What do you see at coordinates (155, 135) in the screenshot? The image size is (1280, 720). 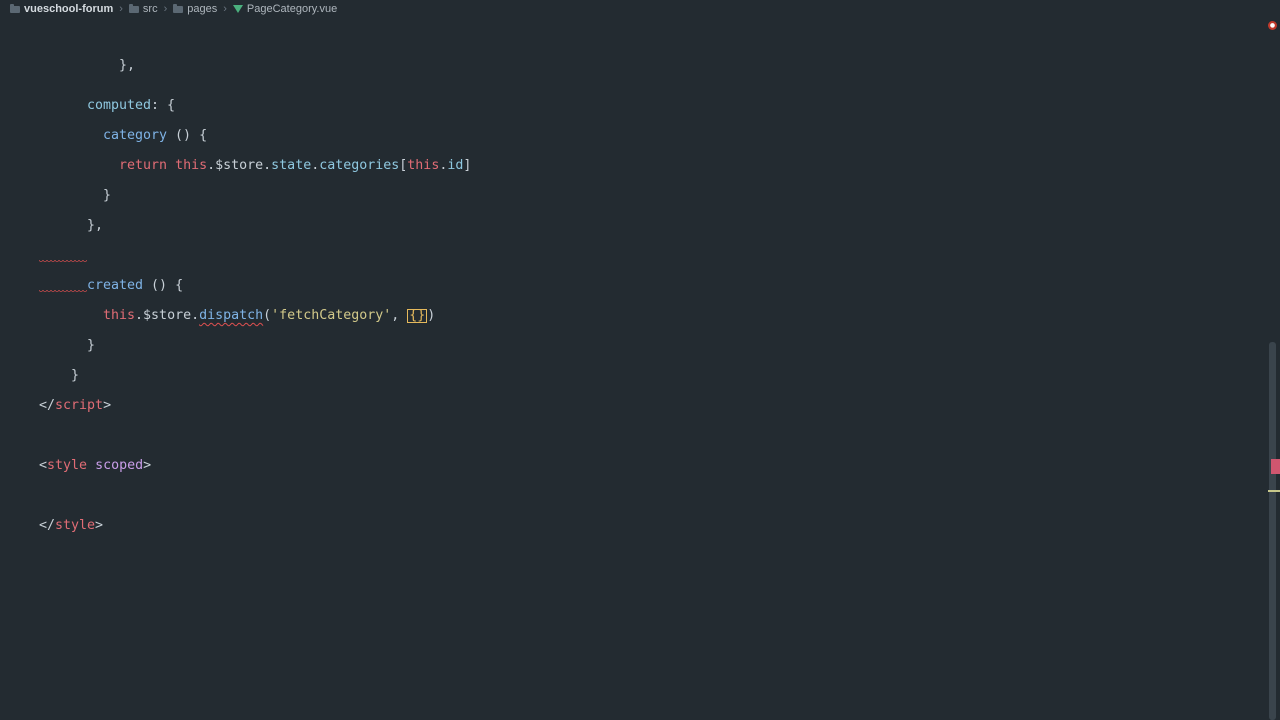 I see `code-line: category () {` at bounding box center [155, 135].